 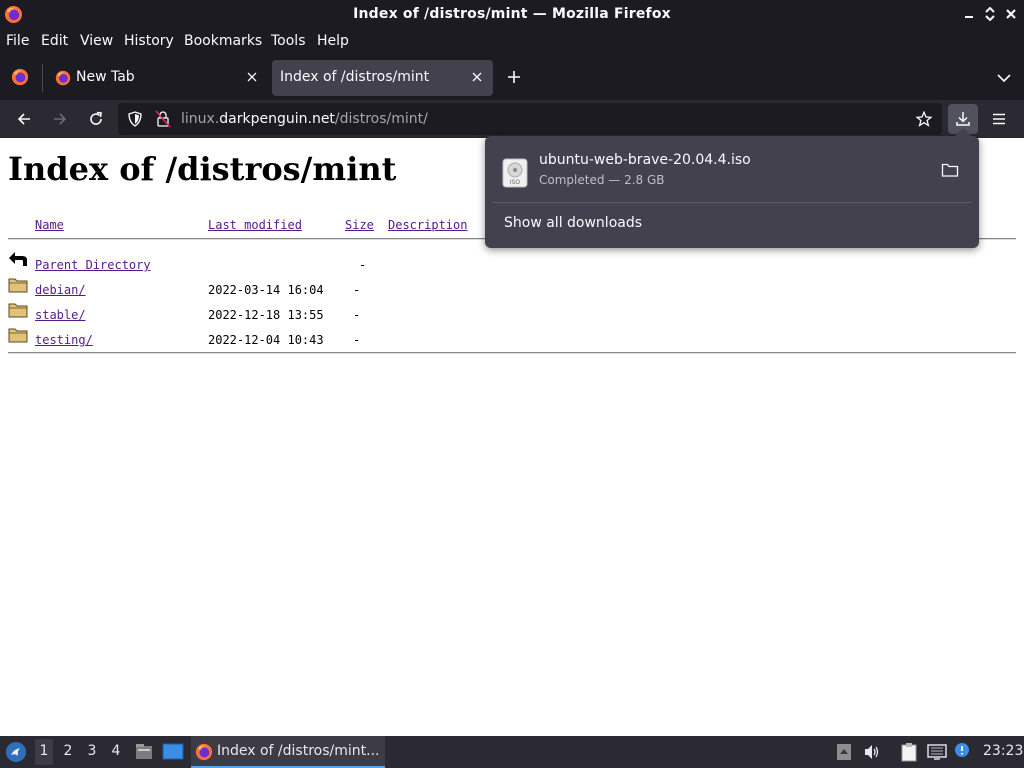 I want to click on show-in-folder-icon, so click(x=950, y=170).